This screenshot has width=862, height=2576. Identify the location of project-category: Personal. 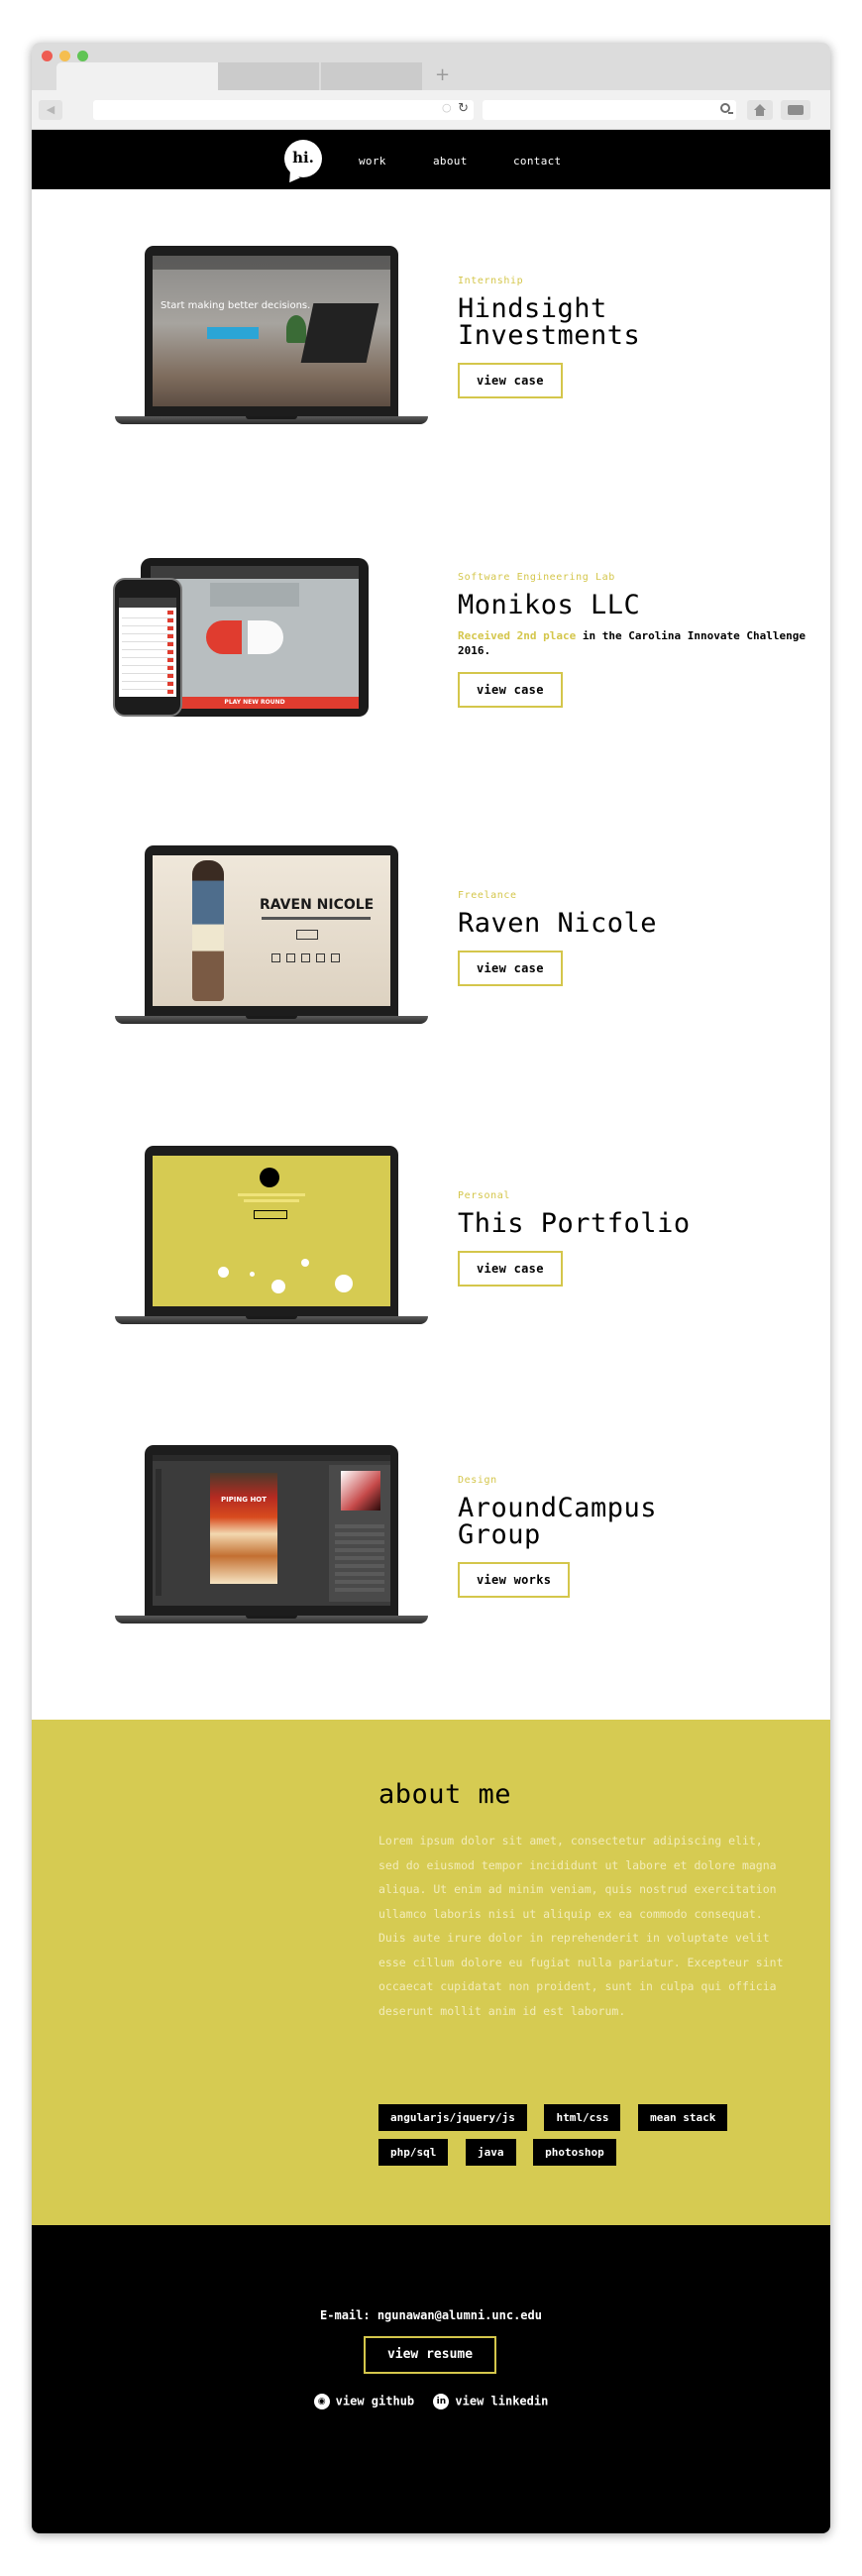
(484, 1195).